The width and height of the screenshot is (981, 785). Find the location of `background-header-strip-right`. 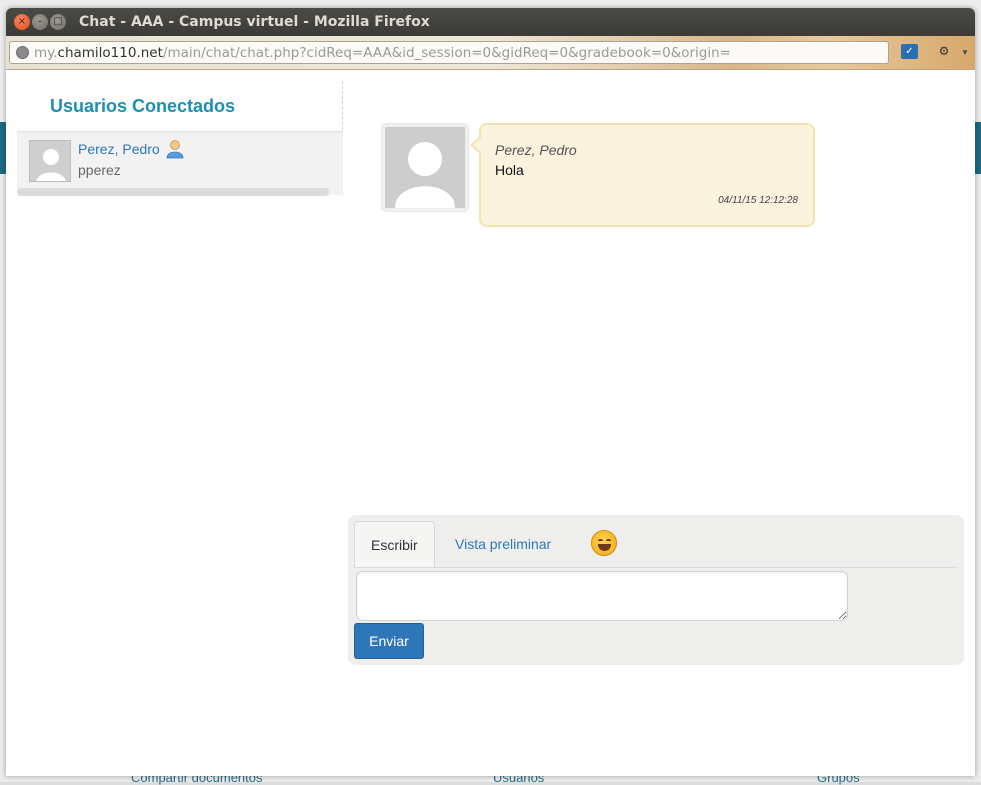

background-header-strip-right is located at coordinates (978, 148).